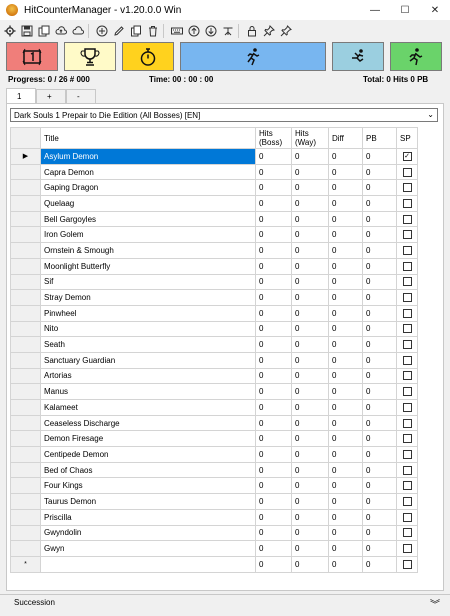 The image size is (450, 616). What do you see at coordinates (148, 501) in the screenshot?
I see `cell-title: Taurus Demon` at bounding box center [148, 501].